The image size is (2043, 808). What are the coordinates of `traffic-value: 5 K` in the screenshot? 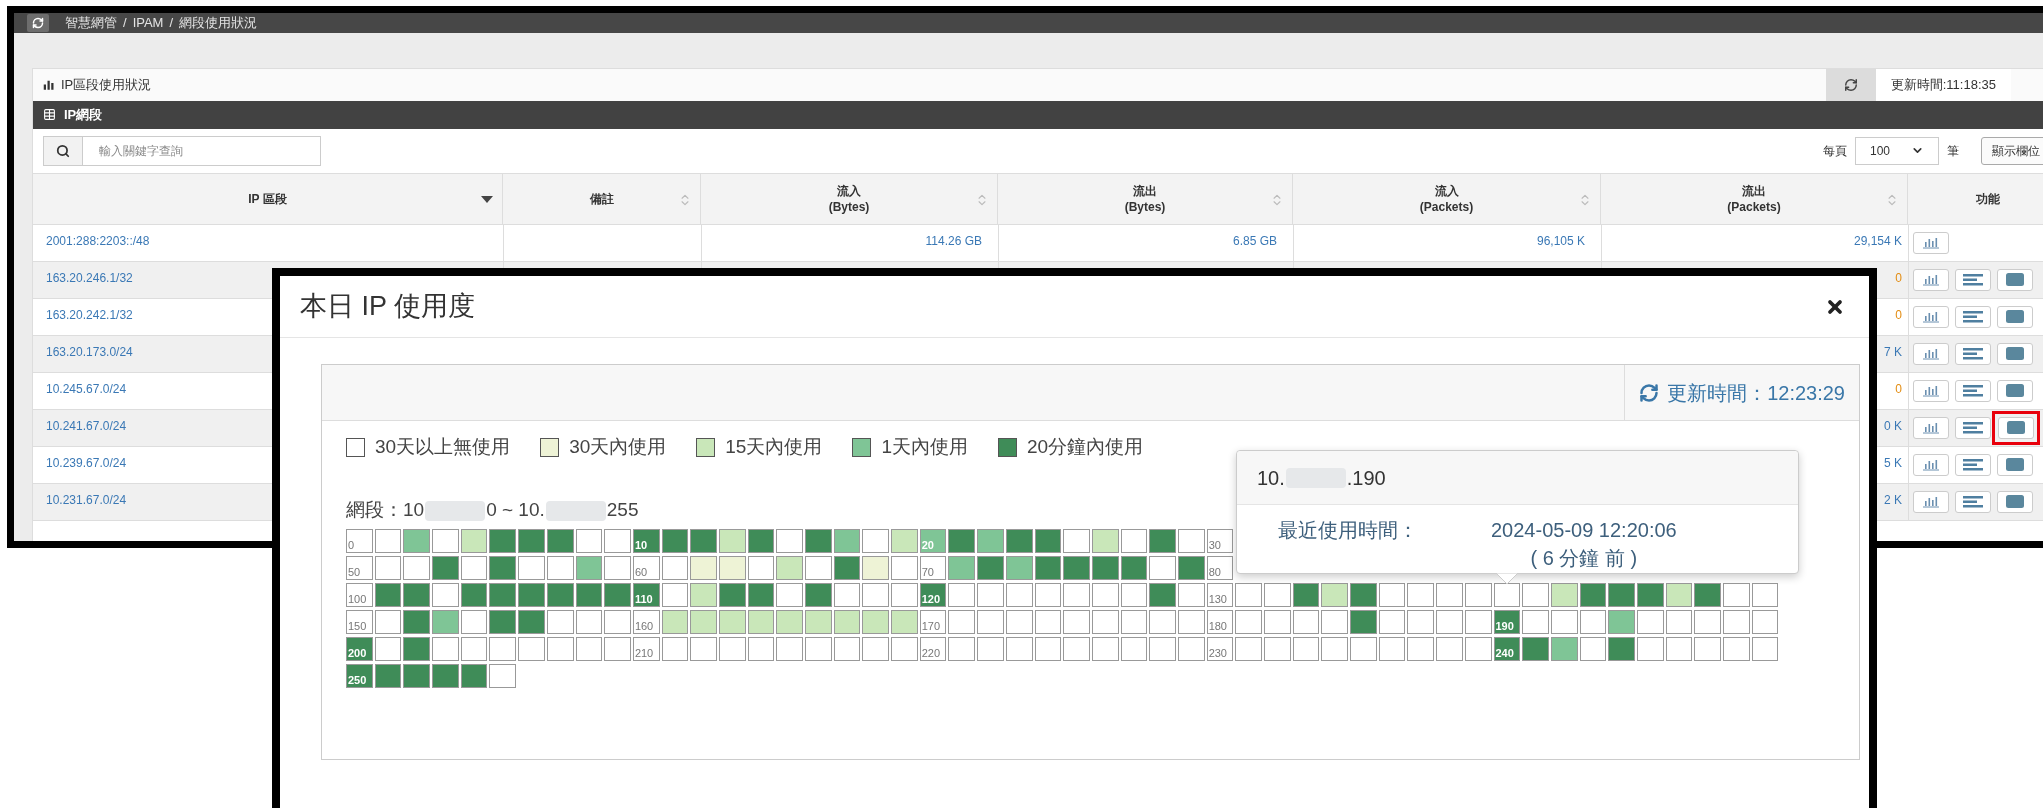 It's located at (1893, 462).